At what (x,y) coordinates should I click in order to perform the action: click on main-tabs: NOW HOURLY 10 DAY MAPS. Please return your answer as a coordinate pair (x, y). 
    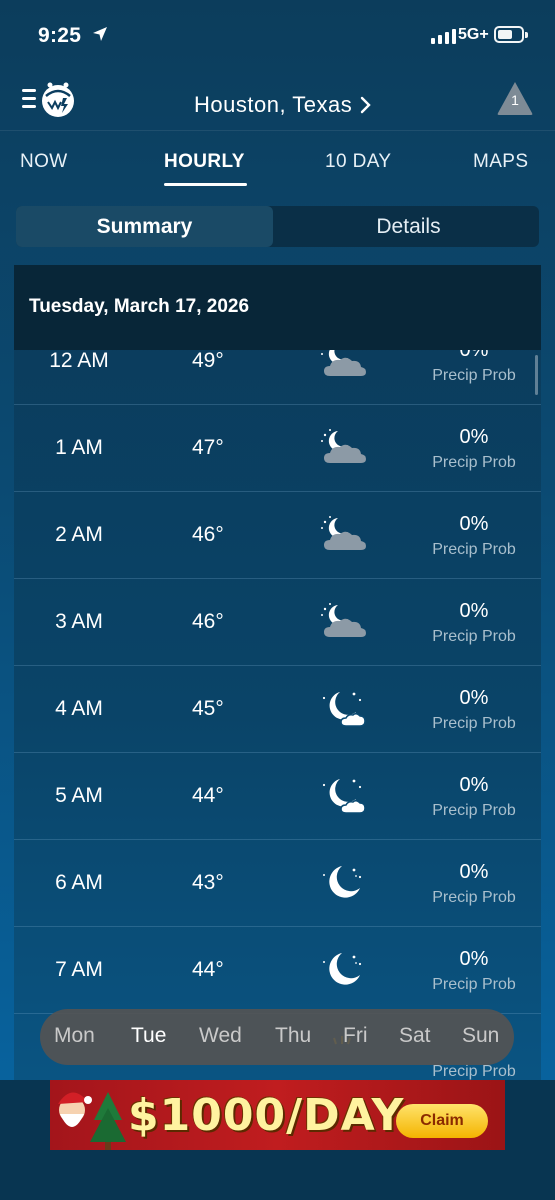
    Looking at the image, I should click on (277, 159).